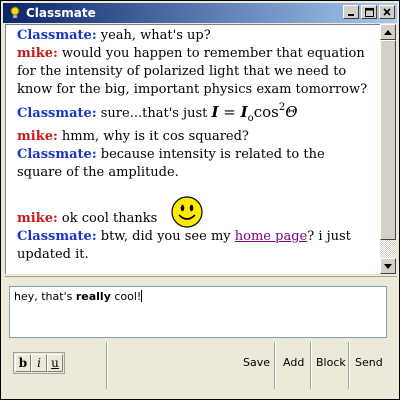  Describe the element at coordinates (187, 212) in the screenshot. I see `smiley-icon` at that location.